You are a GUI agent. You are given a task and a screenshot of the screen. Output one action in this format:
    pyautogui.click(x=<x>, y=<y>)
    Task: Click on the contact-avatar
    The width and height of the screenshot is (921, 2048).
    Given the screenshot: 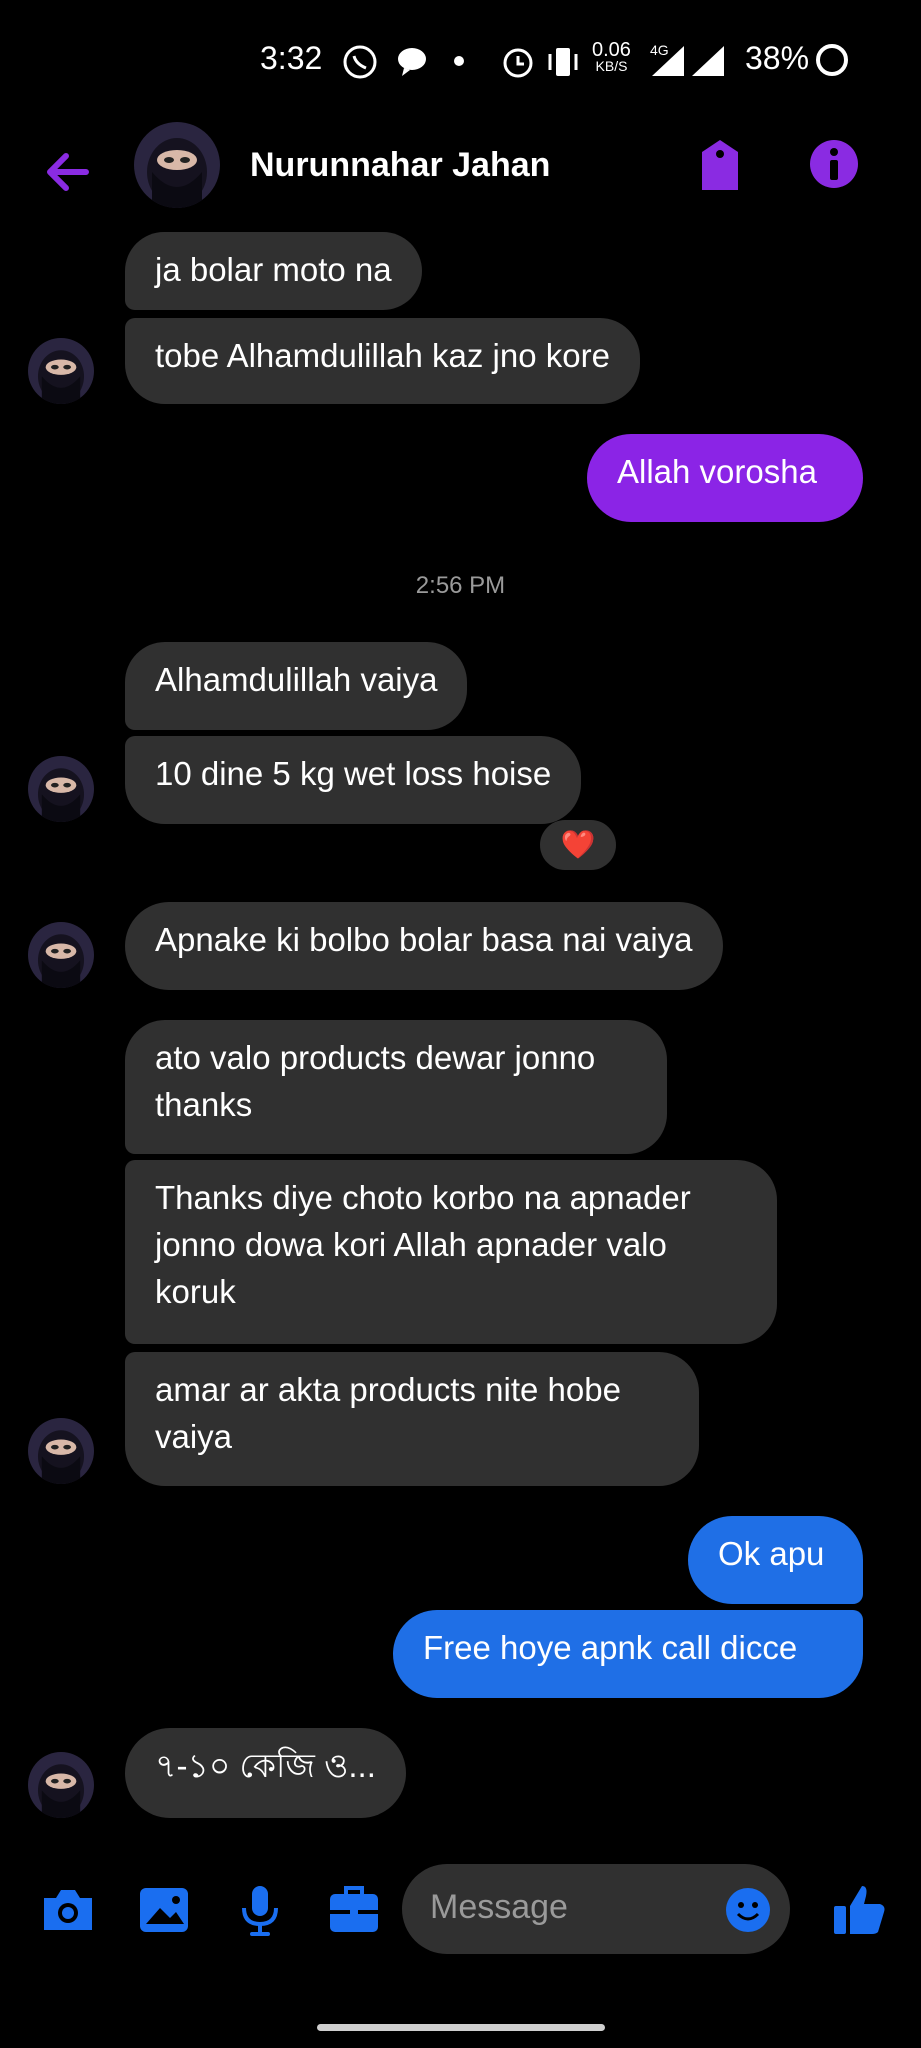 What is the action you would take?
    pyautogui.click(x=177, y=165)
    